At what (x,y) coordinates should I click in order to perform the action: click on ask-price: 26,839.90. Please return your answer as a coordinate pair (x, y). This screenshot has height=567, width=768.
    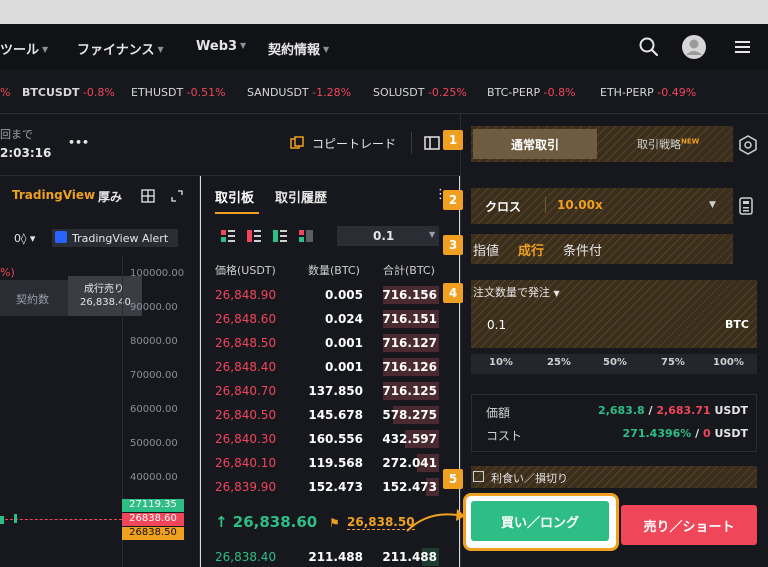
    Looking at the image, I should click on (246, 487).